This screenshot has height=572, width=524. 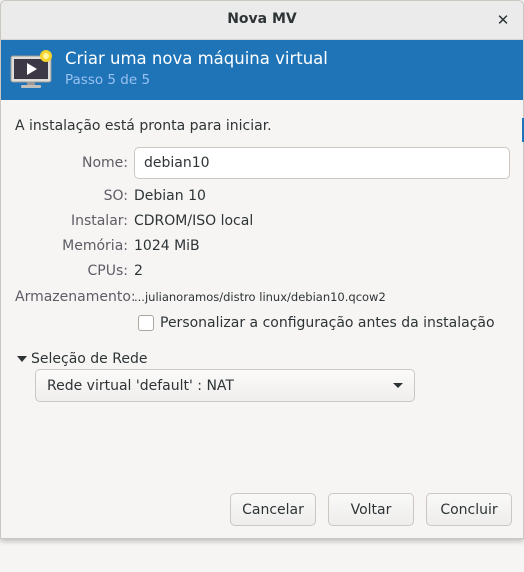 What do you see at coordinates (196, 58) in the screenshot?
I see `wizard-title: Criar uma nova máquina virtual` at bounding box center [196, 58].